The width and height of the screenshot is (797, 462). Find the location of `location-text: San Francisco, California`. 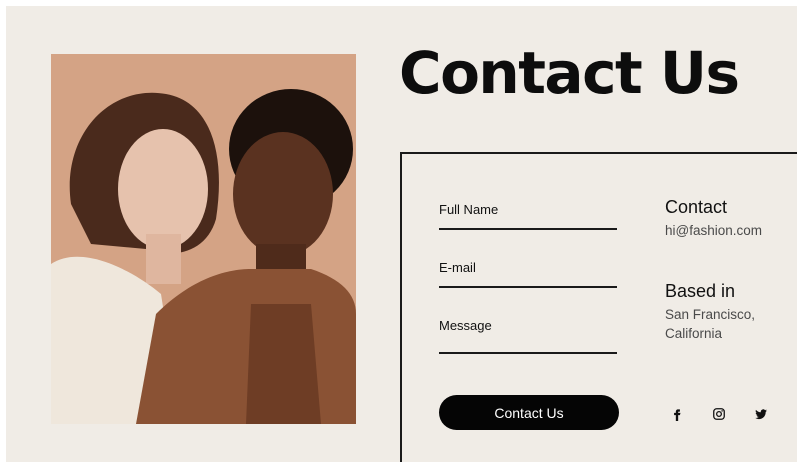

location-text: San Francisco, California is located at coordinates (710, 324).